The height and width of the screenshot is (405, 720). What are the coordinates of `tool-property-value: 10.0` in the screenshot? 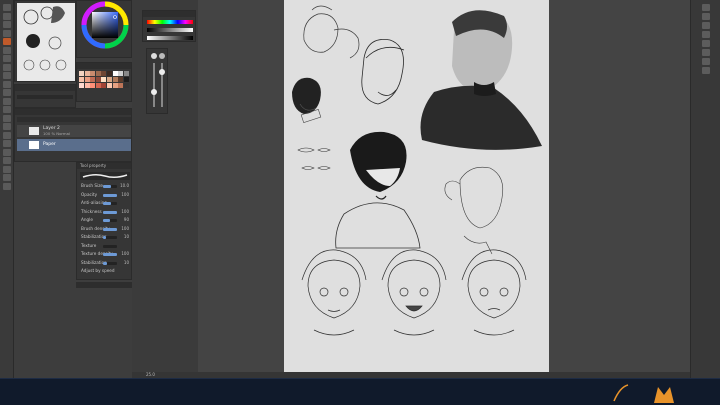 It's located at (124, 185).